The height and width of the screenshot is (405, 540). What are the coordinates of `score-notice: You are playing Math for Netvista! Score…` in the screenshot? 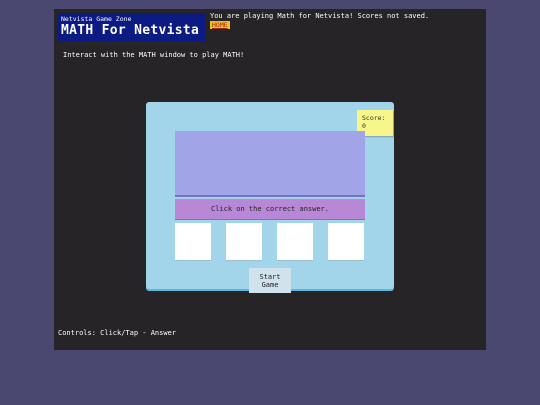 It's located at (320, 16).